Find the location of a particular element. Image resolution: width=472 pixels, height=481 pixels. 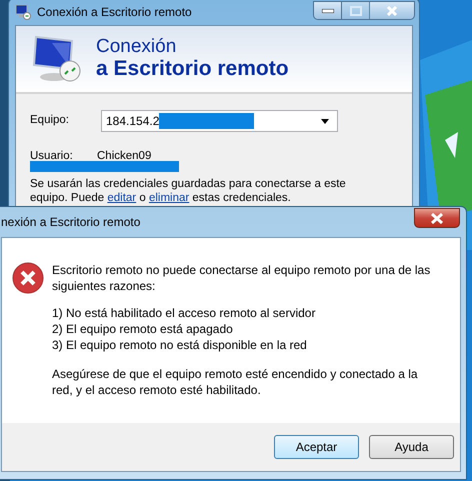

reason-text: 1) No está habilitado el acceso remoto al servidor is located at coordinates (184, 314).